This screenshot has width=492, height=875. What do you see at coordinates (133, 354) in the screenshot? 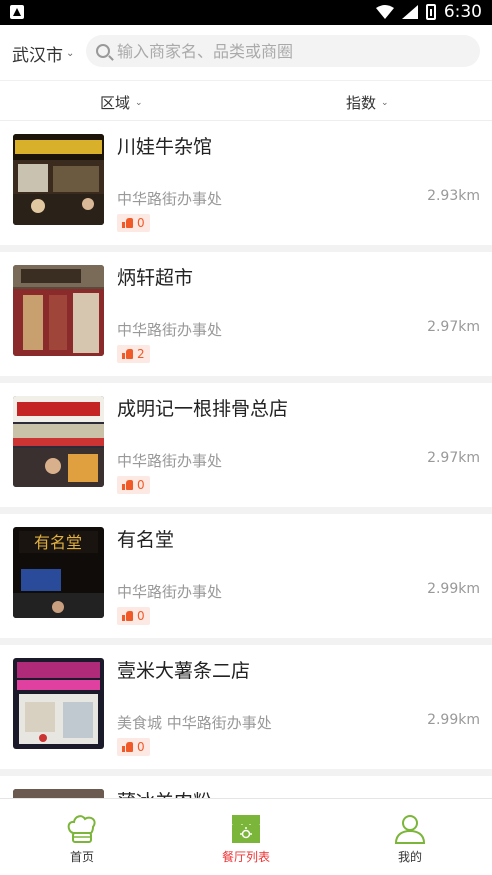
I see `like-badge: 2` at bounding box center [133, 354].